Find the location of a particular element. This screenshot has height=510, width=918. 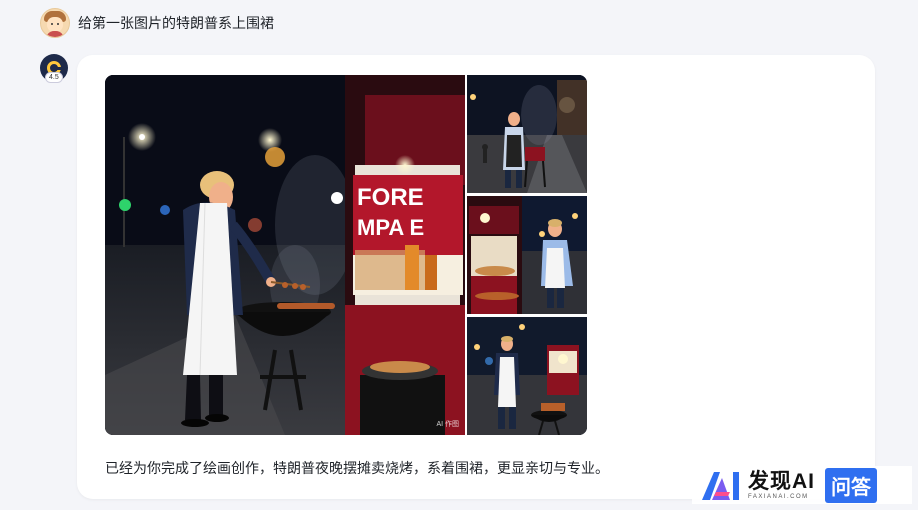

watermark: 发现AI FAXIANAI.COM 问答 is located at coordinates (802, 485).